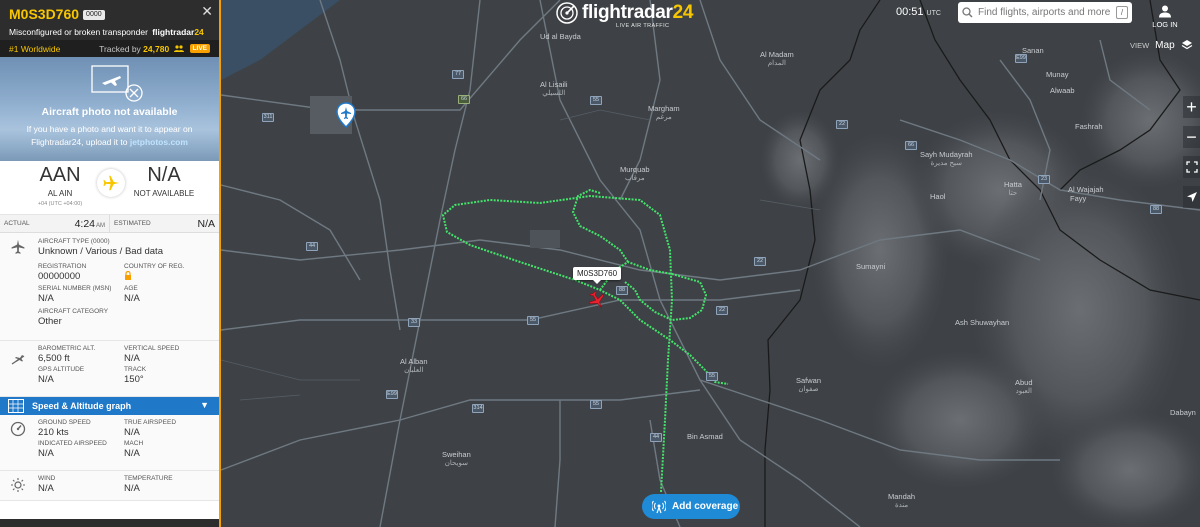 Image resolution: width=1200 pixels, height=527 pixels. I want to click on zoom-in-button: +, so click(1191, 107).